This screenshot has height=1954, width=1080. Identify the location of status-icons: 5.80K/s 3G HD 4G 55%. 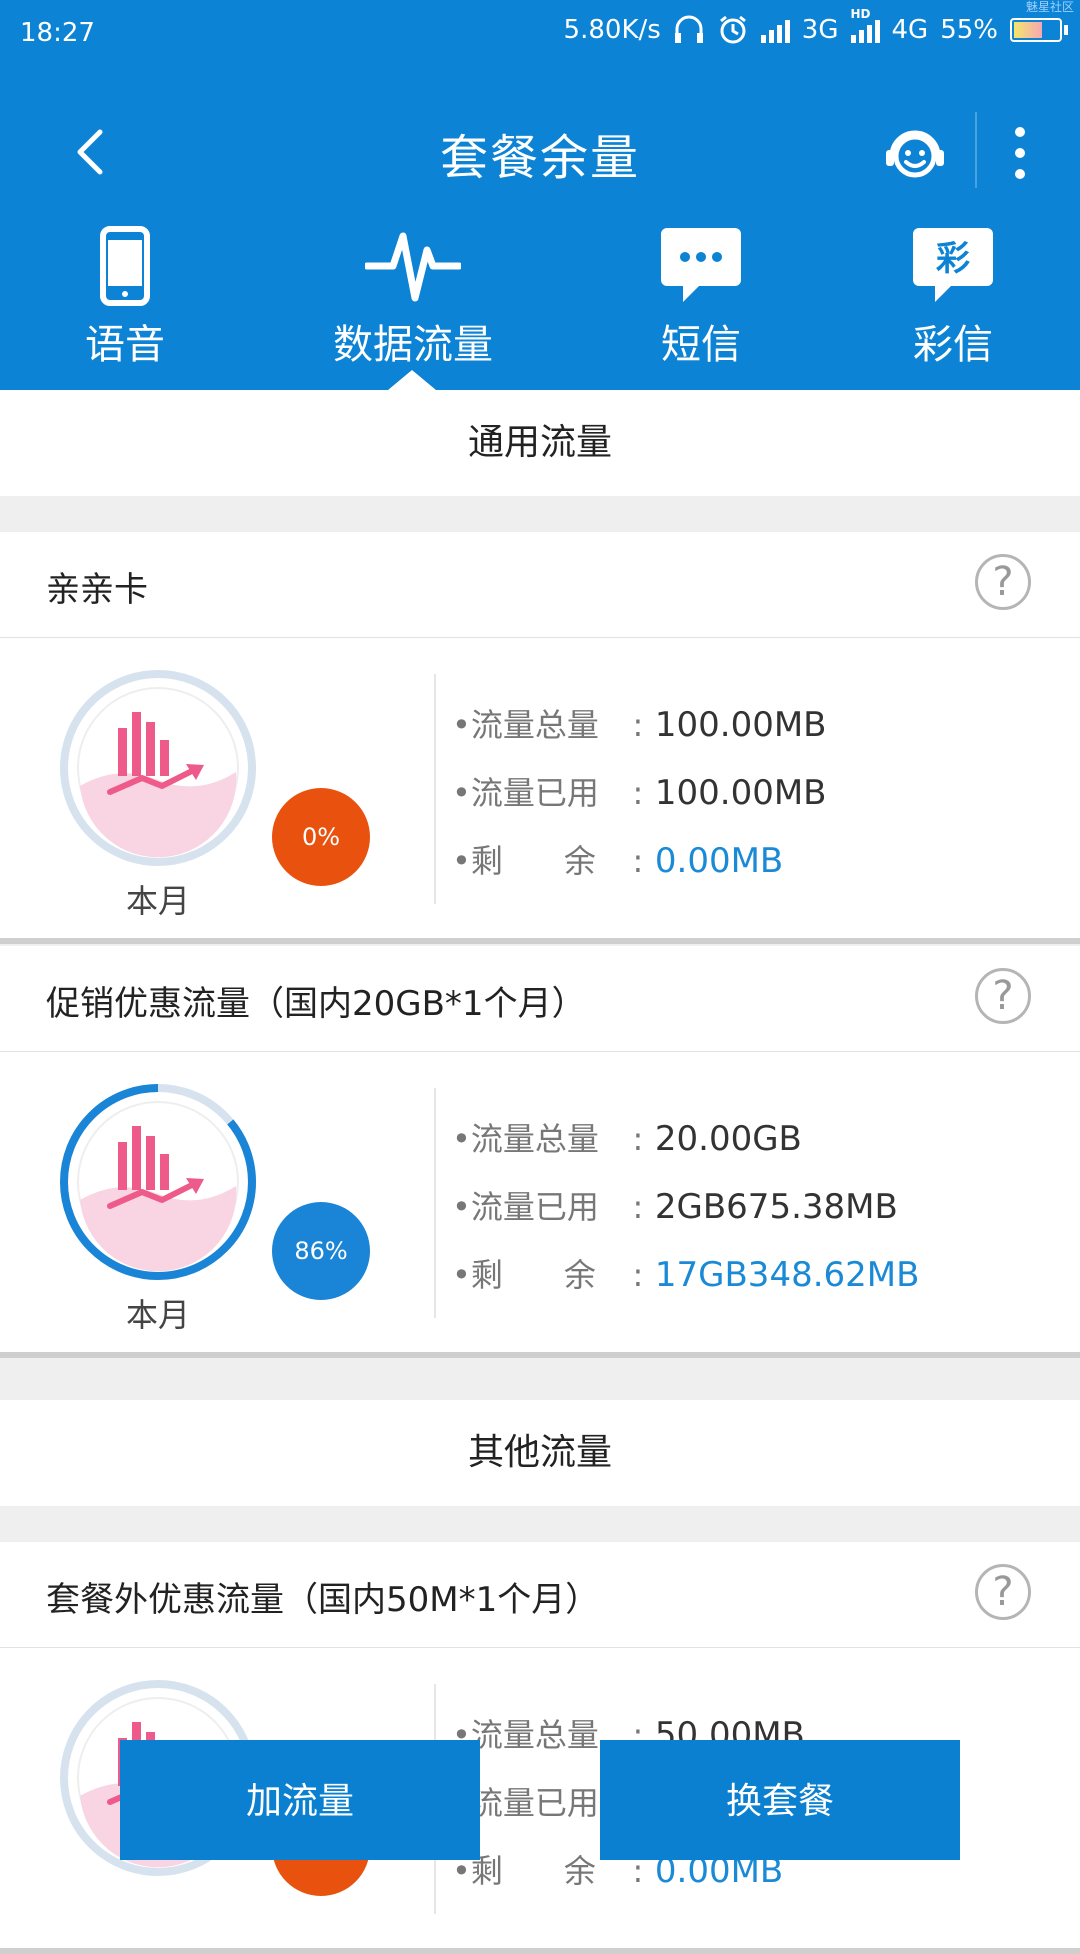
(815, 26).